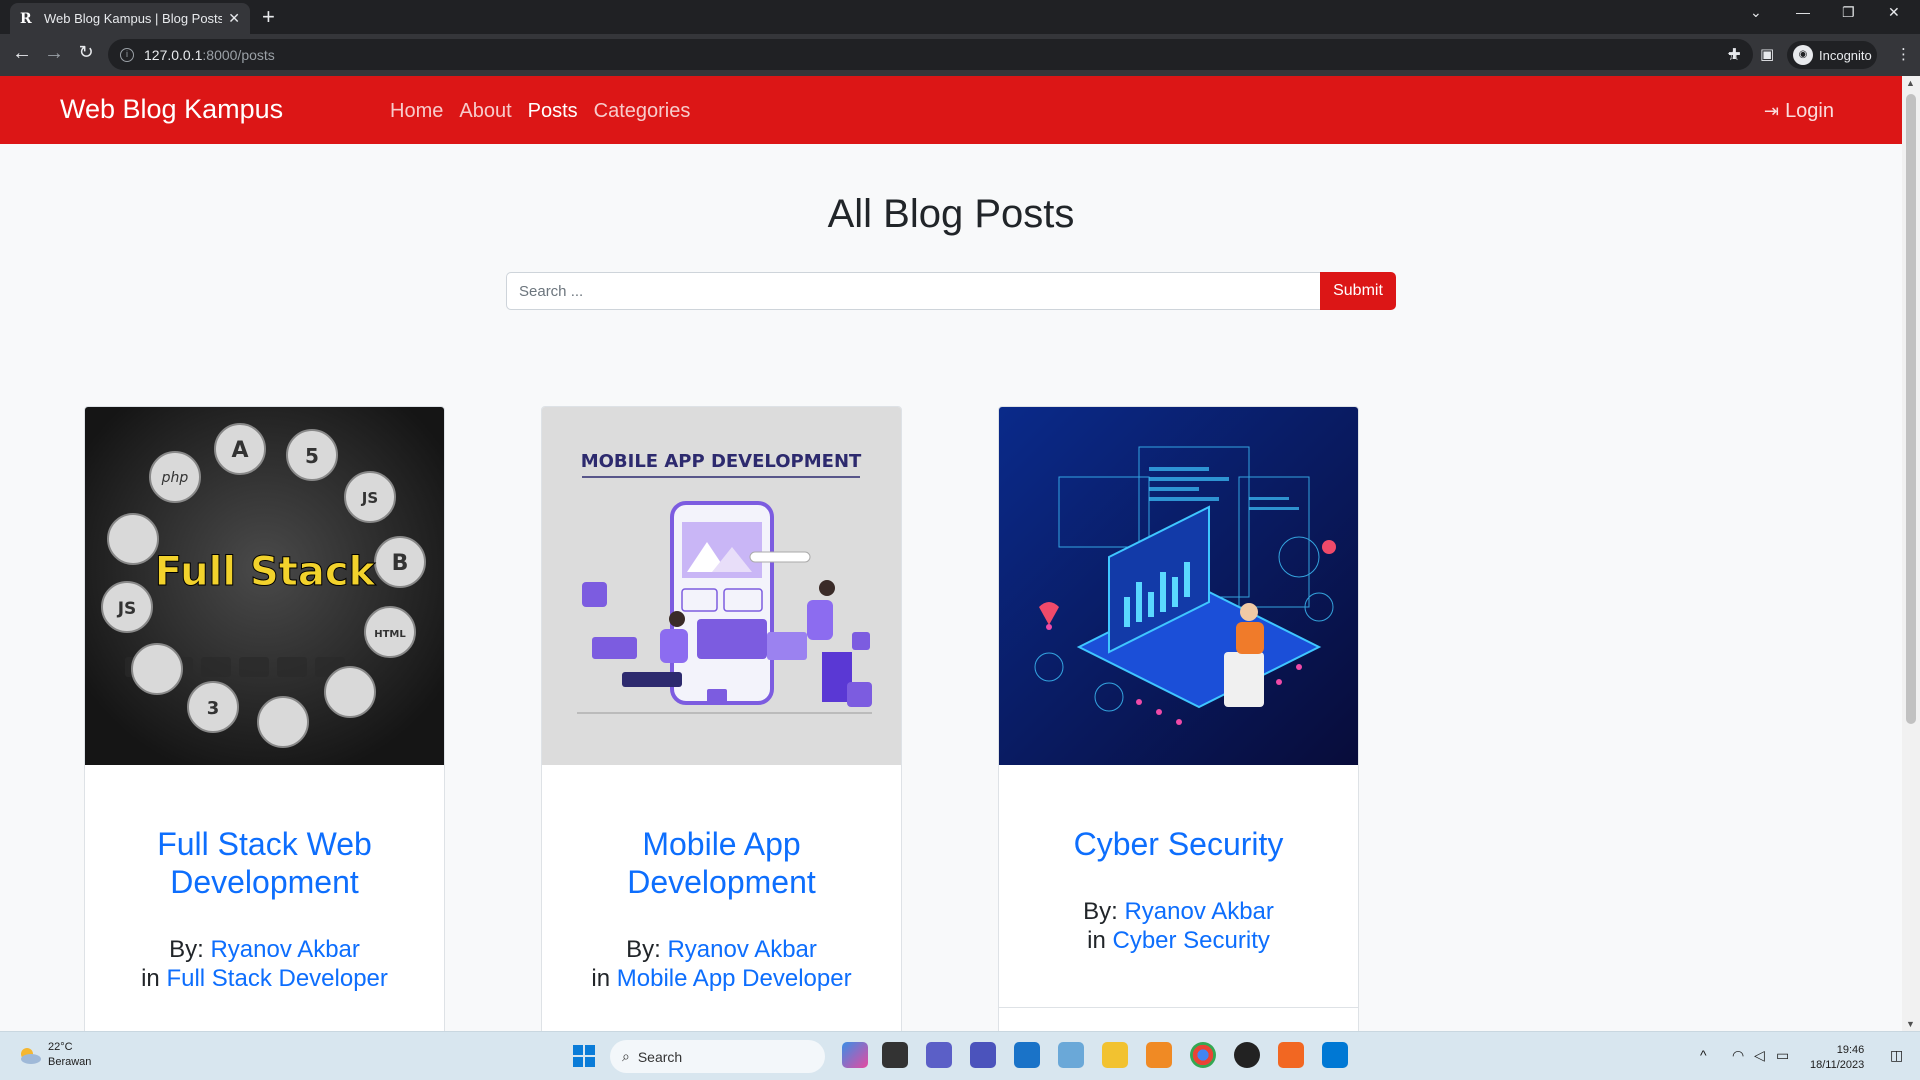  Describe the element at coordinates (721, 863) in the screenshot. I see `post-title-link: Mobile App Development` at that location.